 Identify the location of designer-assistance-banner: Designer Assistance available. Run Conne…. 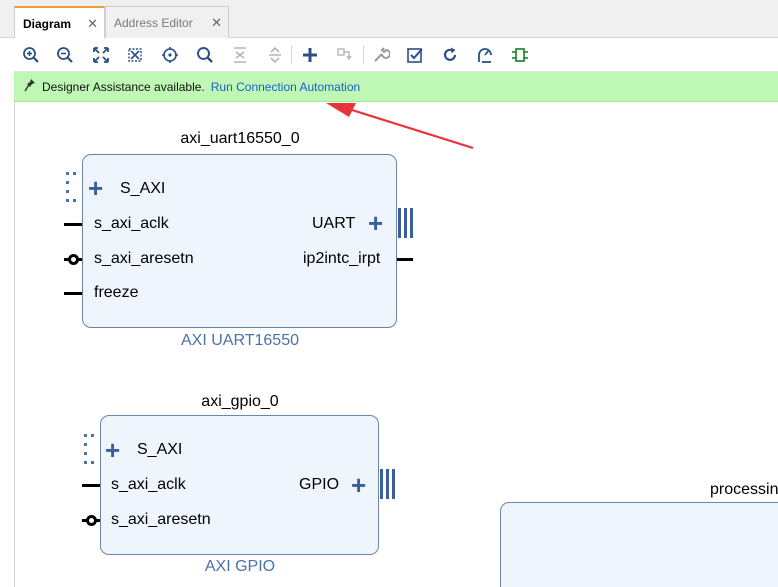
(396, 87).